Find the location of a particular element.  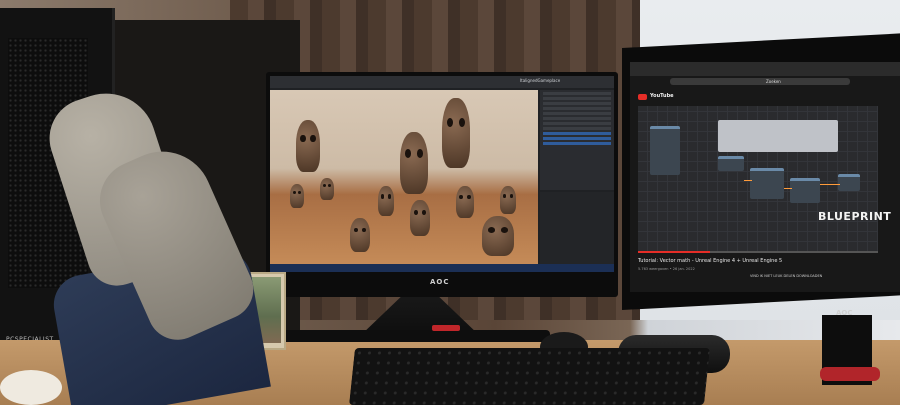

editor-viewport is located at coordinates (404, 177).